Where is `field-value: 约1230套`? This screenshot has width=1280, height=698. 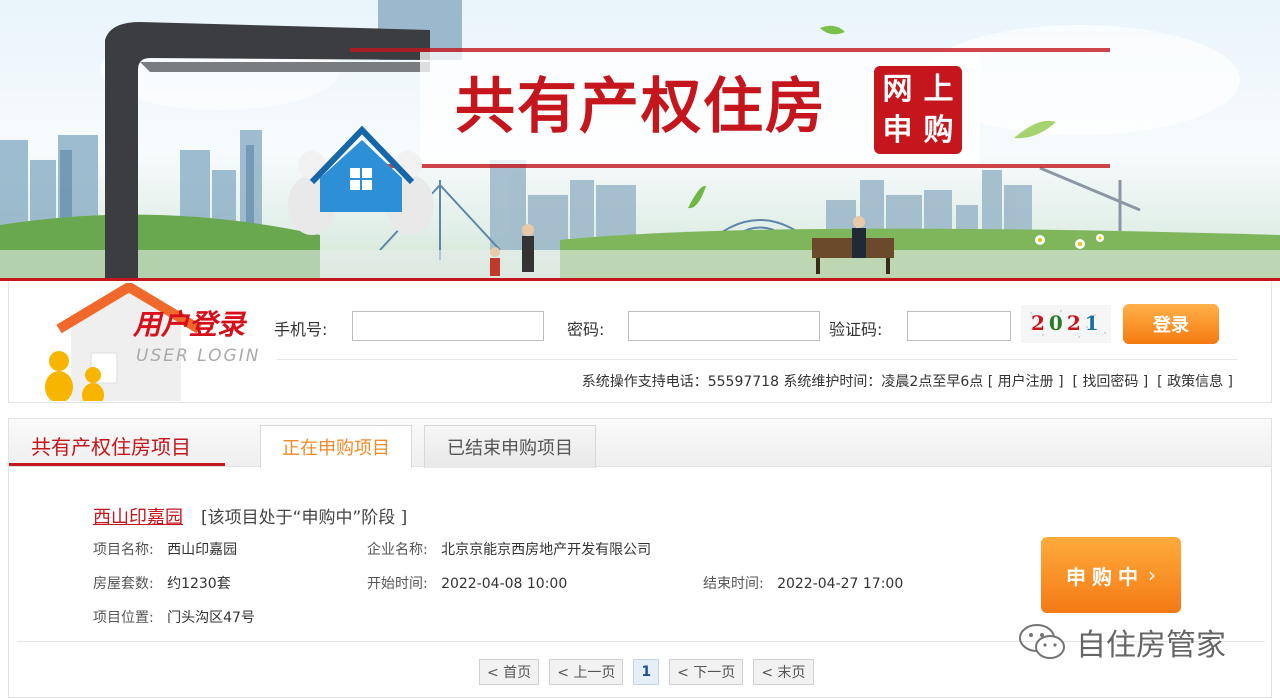 field-value: 约1230套 is located at coordinates (199, 584).